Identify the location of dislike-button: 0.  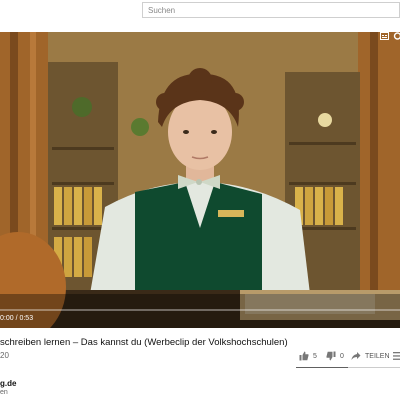
(335, 356).